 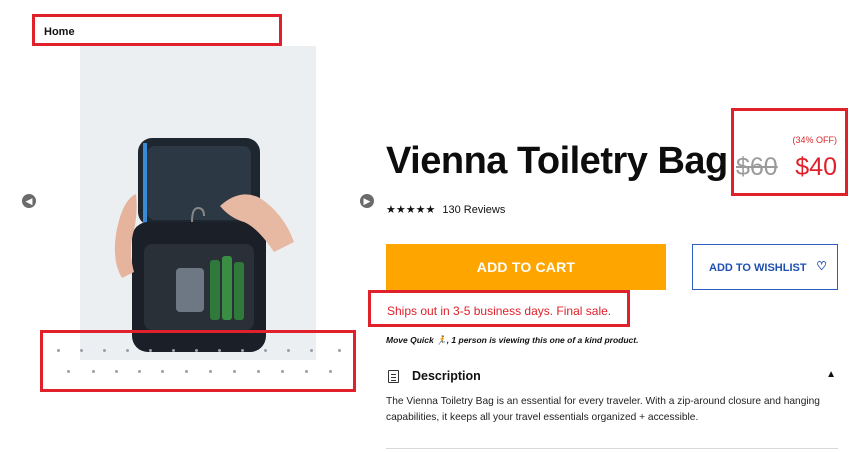 What do you see at coordinates (816, 167) in the screenshot?
I see `sale-price: $40` at bounding box center [816, 167].